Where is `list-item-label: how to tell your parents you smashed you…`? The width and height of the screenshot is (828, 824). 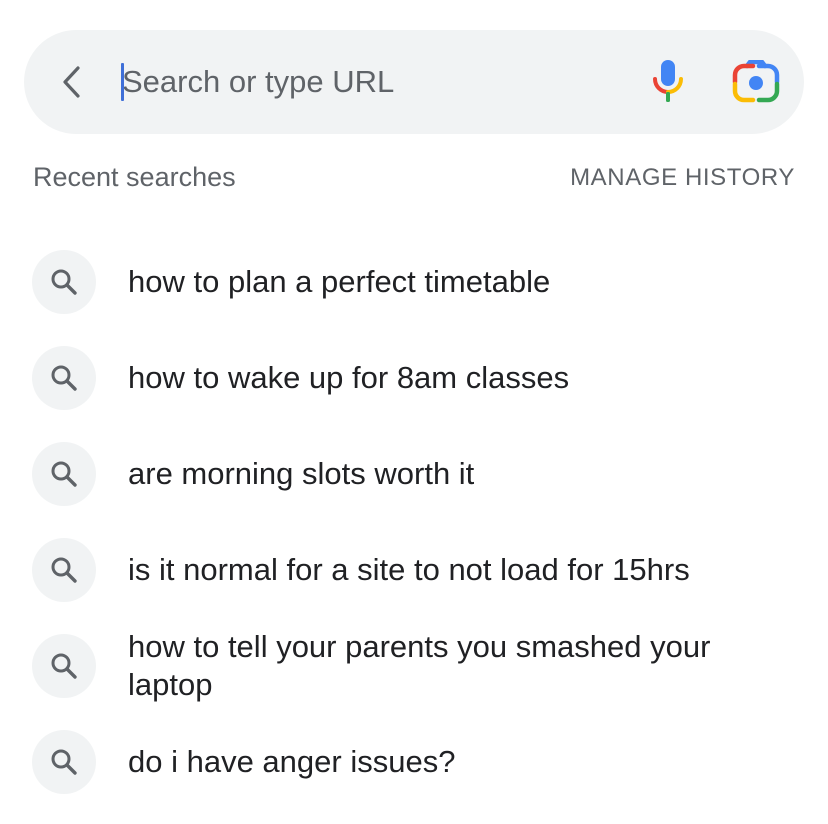 list-item-label: how to tell your parents you smashed you… is located at coordinates (419, 665).